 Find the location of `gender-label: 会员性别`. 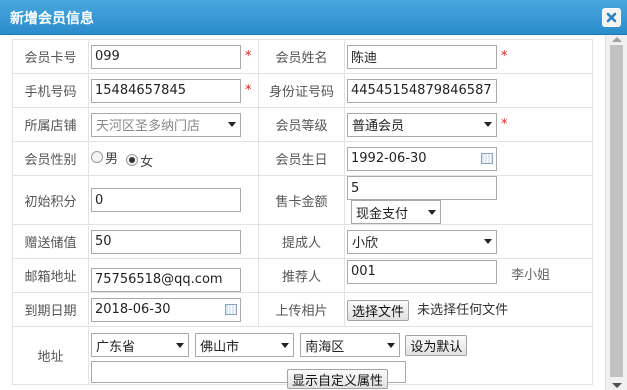

gender-label: 会员性别 is located at coordinates (50, 158).